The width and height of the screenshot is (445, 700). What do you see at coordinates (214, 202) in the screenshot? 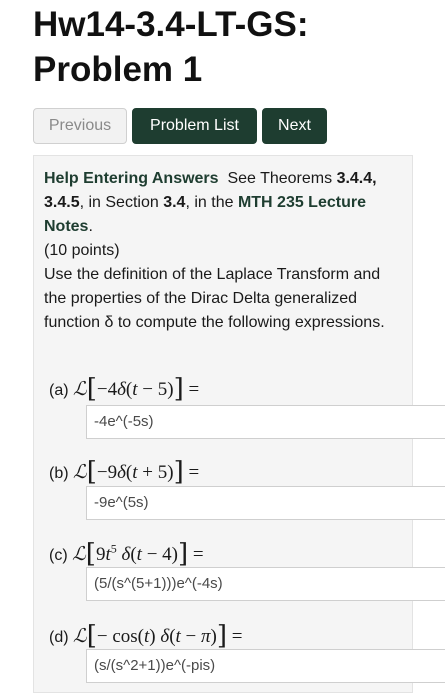
I see `in-the-text: in the` at bounding box center [214, 202].